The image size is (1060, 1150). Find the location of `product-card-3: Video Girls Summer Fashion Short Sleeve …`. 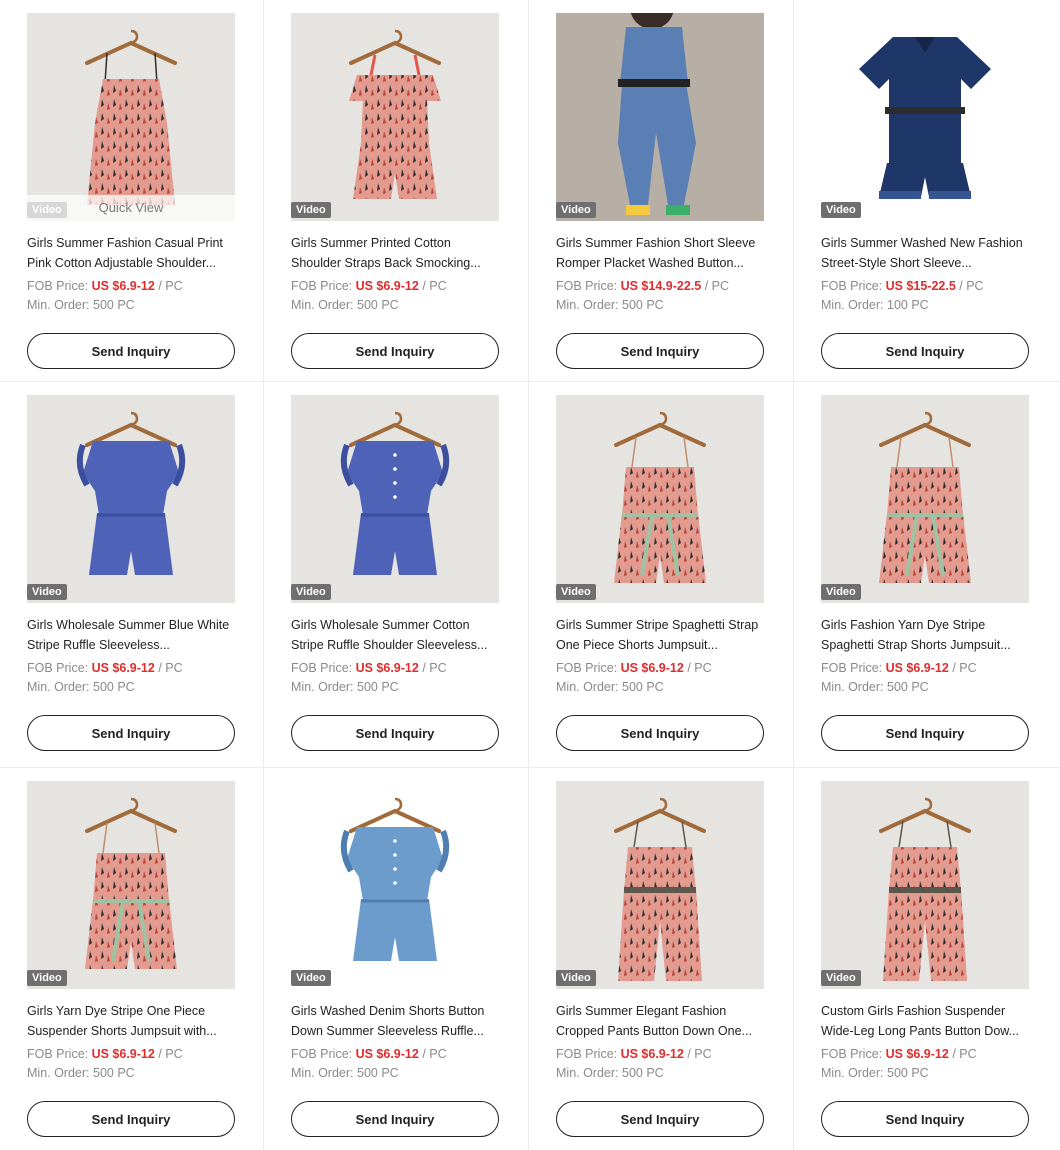

product-card-3: Video Girls Summer Fashion Short Sleeve … is located at coordinates (661, 191).